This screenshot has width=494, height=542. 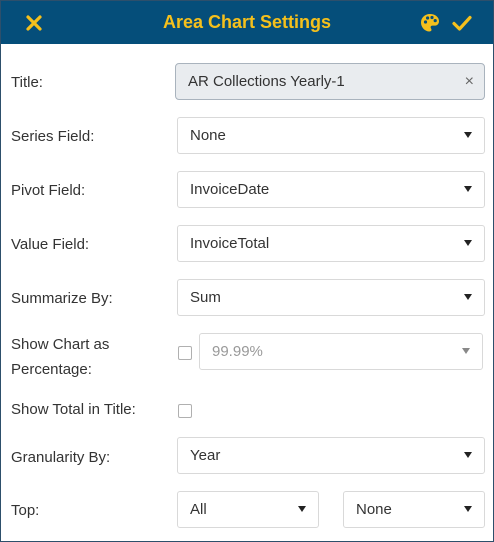 What do you see at coordinates (53, 136) in the screenshot?
I see `series-field-label: Series Field:` at bounding box center [53, 136].